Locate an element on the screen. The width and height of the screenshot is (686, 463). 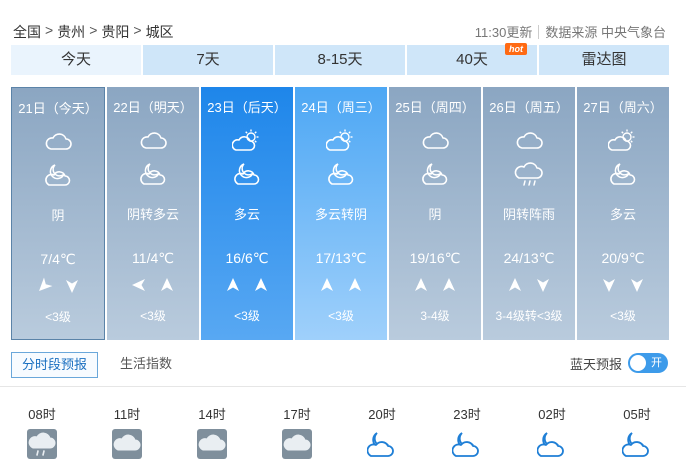
tab-label: 40天 is located at coordinates (472, 59).